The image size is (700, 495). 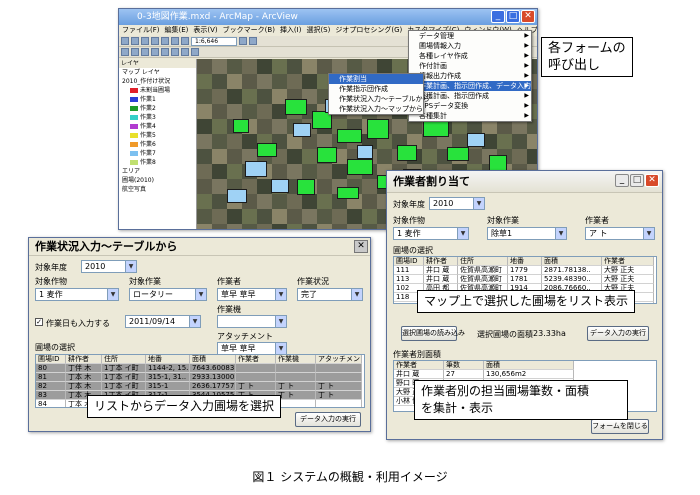 What do you see at coordinates (168, 294) in the screenshot?
I see `status-work-combo: ロータリー ▼` at bounding box center [168, 294].